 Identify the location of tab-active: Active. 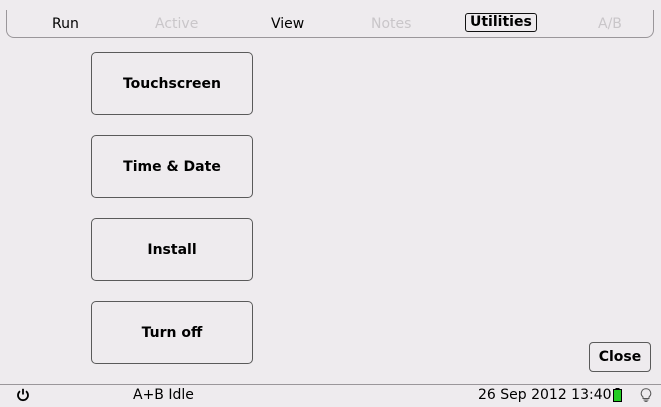
(176, 24).